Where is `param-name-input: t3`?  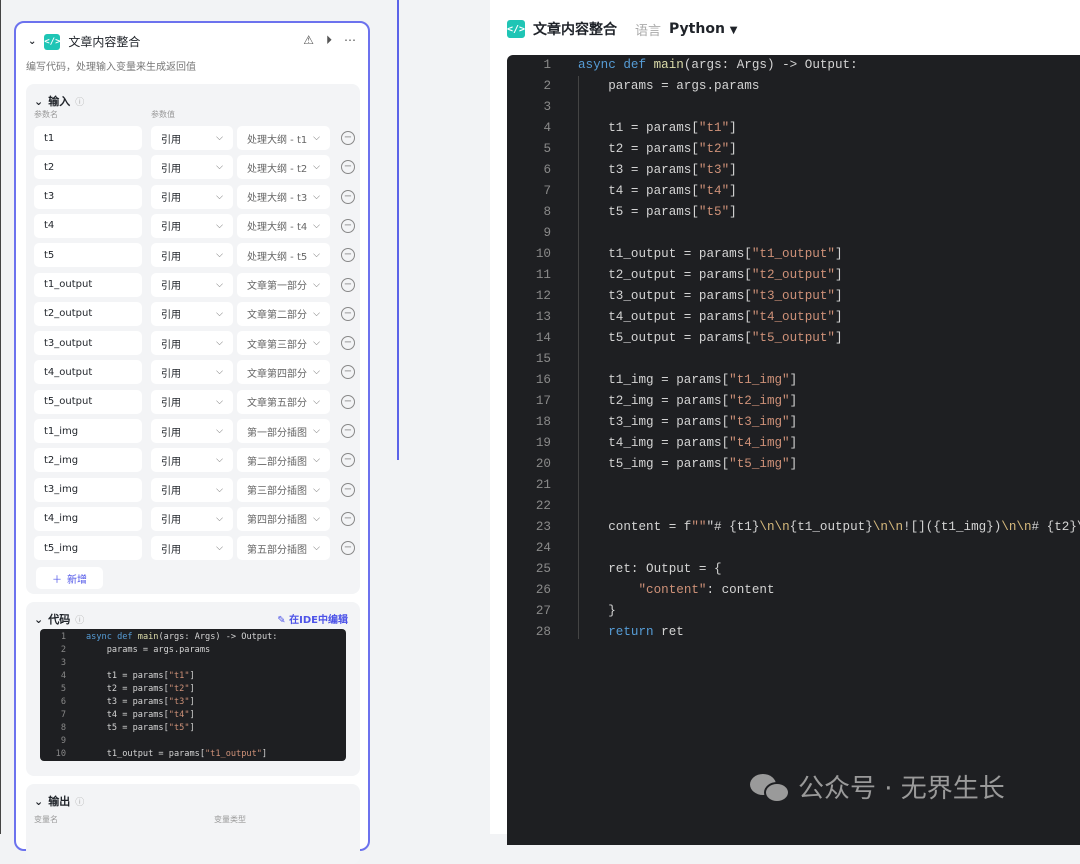 param-name-input: t3 is located at coordinates (88, 196).